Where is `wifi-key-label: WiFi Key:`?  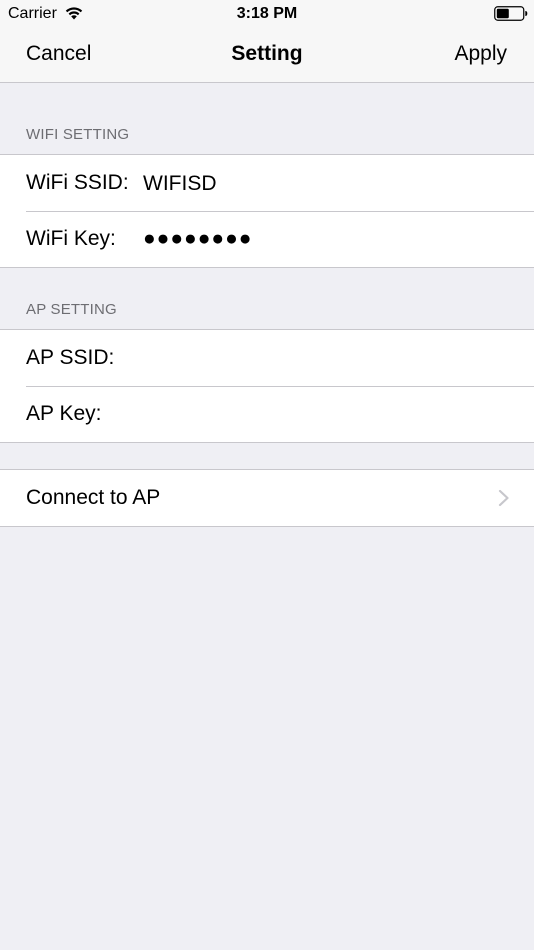
wifi-key-label: WiFi Key: is located at coordinates (71, 238).